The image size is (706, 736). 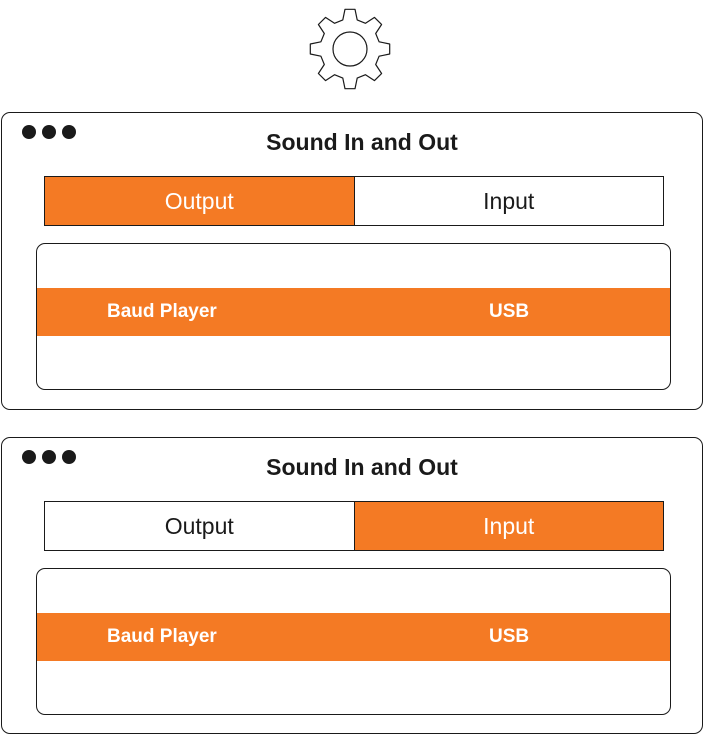 What do you see at coordinates (350, 49) in the screenshot?
I see `gear-icon` at bounding box center [350, 49].